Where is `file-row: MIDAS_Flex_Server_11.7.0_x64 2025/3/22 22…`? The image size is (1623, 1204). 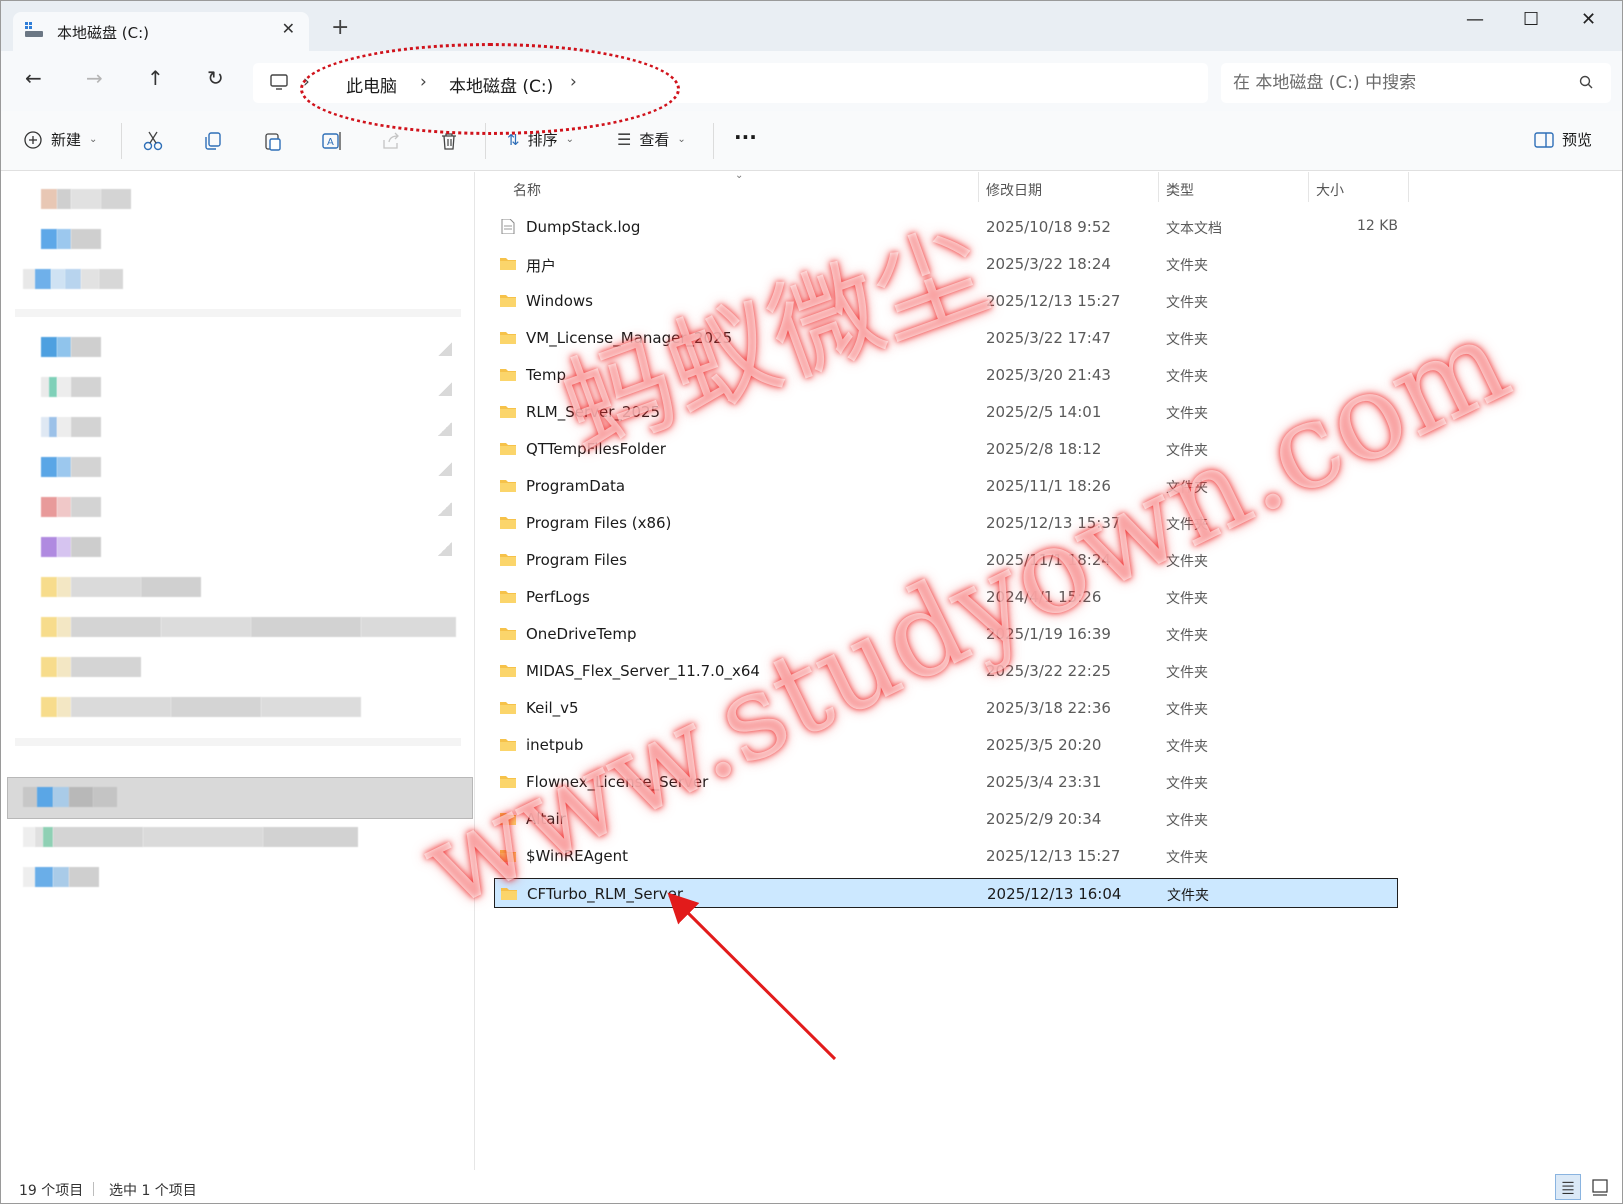
file-row: MIDAS_Flex_Server_11.7.0_x64 2025/3/22 22… is located at coordinates (946, 671).